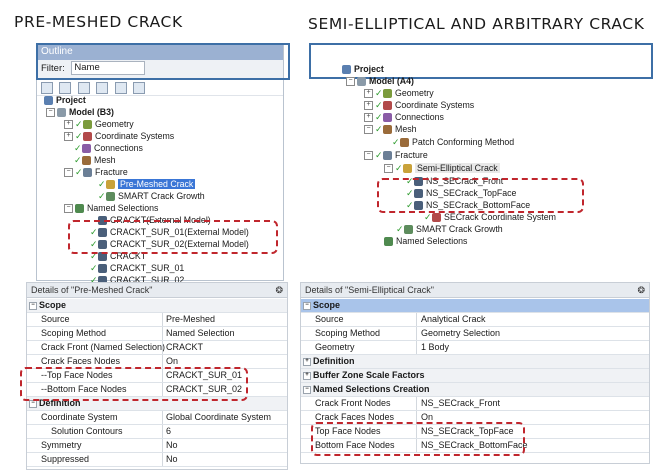  Describe the element at coordinates (404, 143) in the screenshot. I see `method-icon` at that location.